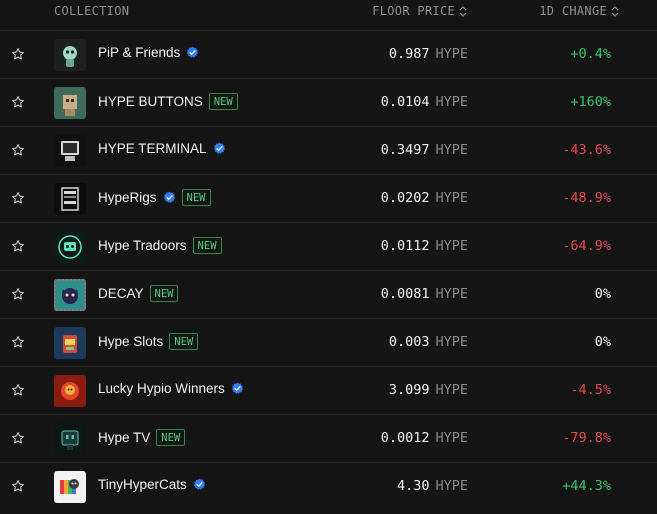 This screenshot has width=657, height=514. What do you see at coordinates (405, 246) in the screenshot?
I see `floor-price-value: 0.0112` at bounding box center [405, 246].